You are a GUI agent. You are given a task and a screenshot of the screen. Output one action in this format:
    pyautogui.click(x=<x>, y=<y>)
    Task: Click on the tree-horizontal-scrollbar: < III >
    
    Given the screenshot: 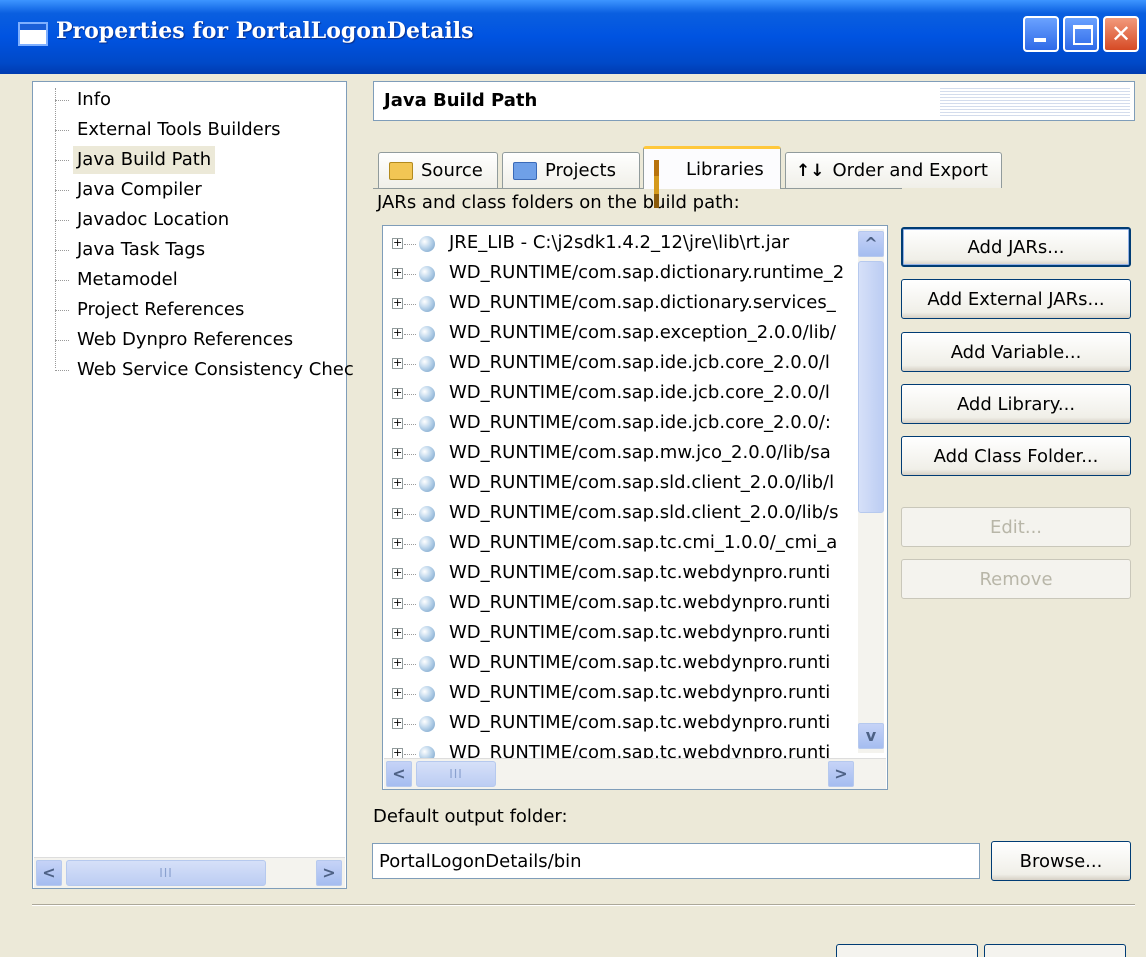 What is the action you would take?
    pyautogui.click(x=189, y=872)
    